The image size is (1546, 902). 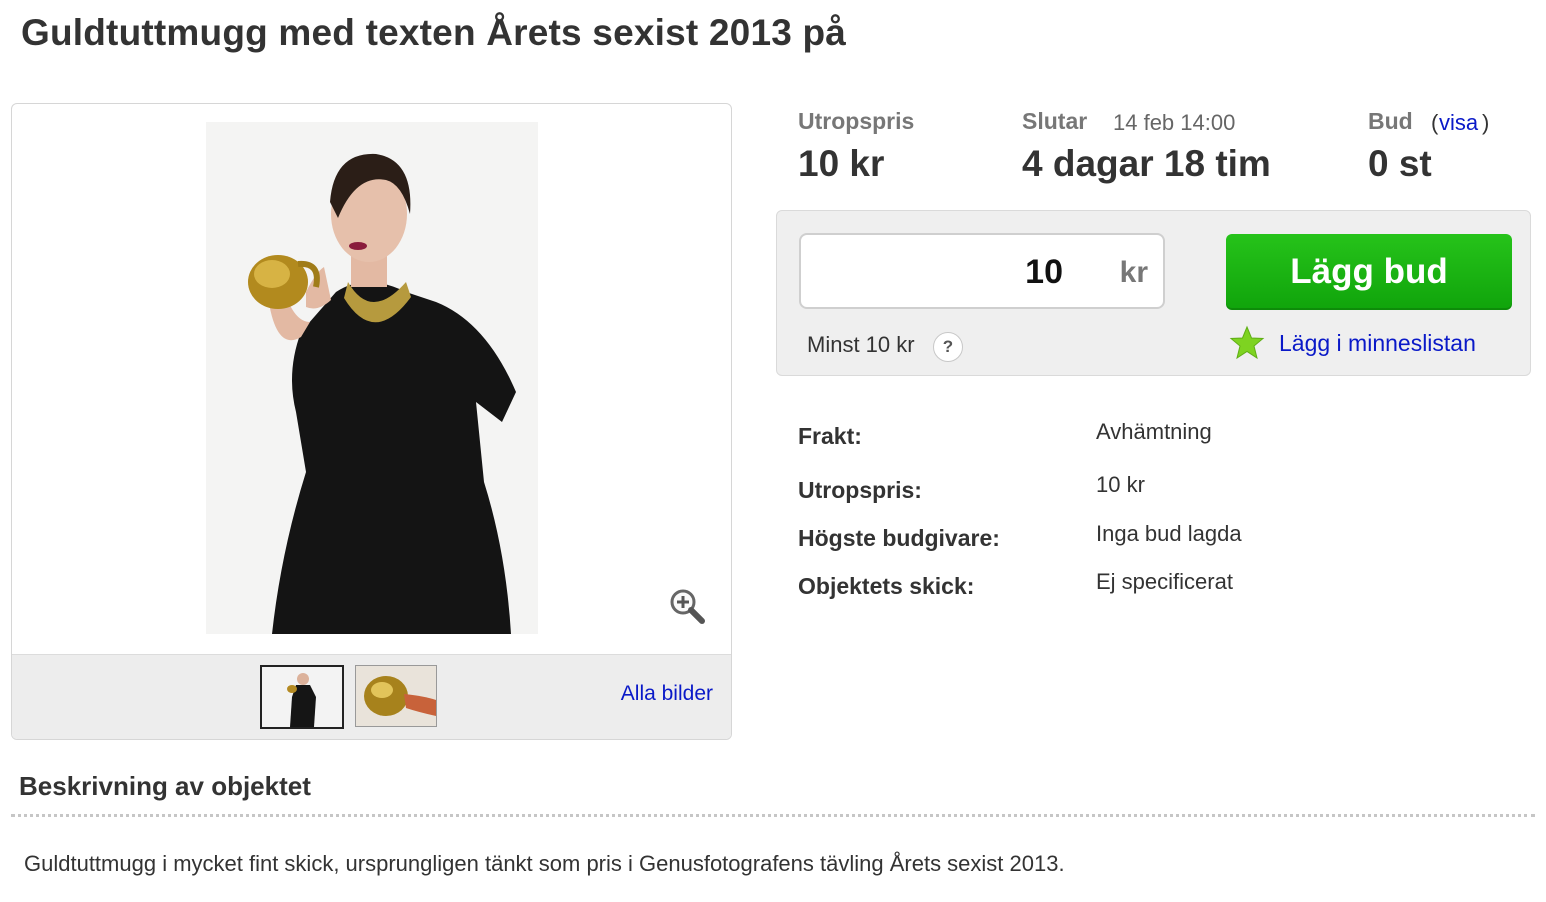 What do you see at coordinates (1154, 431) in the screenshot?
I see `shipping-value: Avhämtning` at bounding box center [1154, 431].